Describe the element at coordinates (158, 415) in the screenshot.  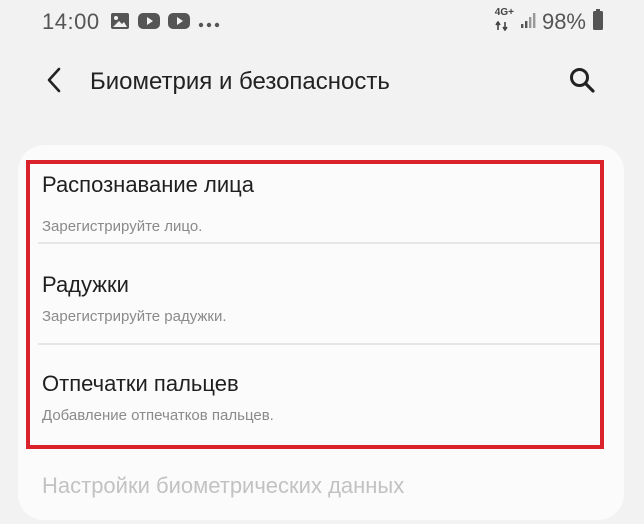
I see `item-subtitle: Добавление отпечатков пальцев.` at that location.